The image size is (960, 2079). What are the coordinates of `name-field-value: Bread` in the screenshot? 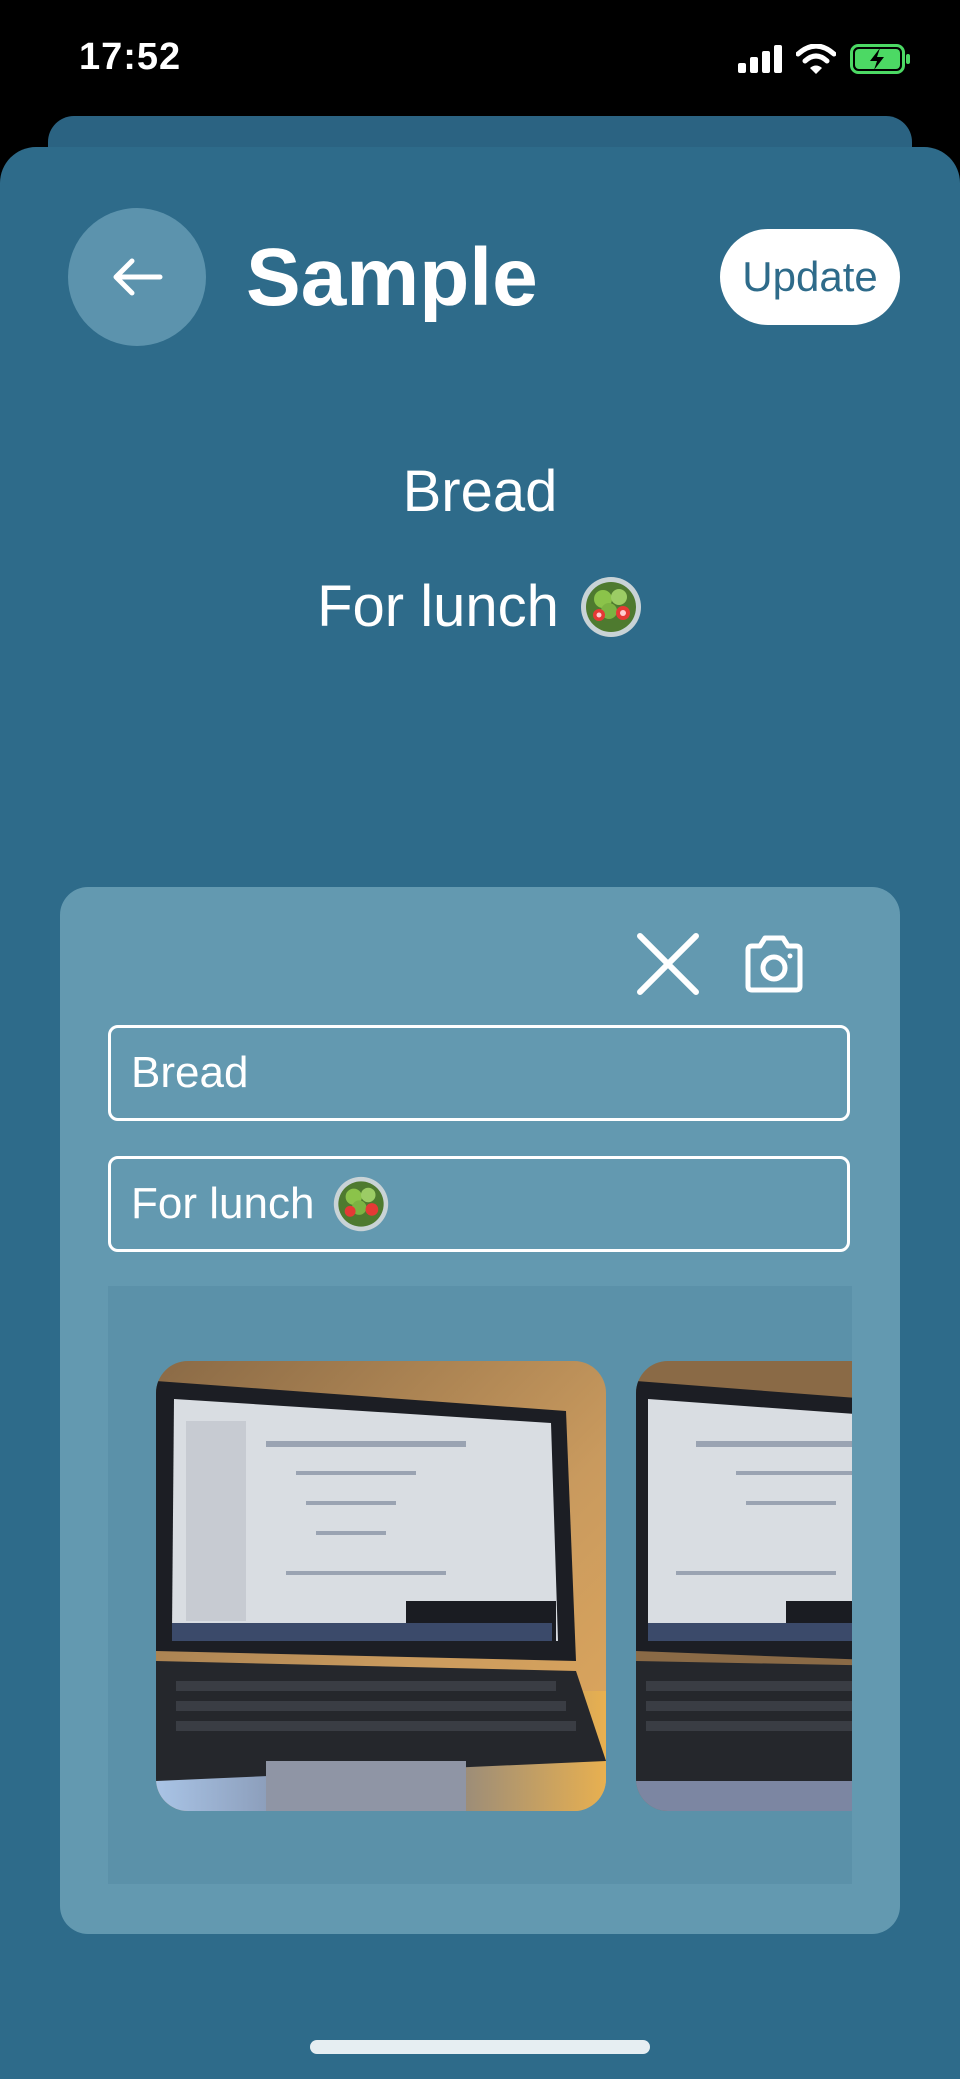 It's located at (190, 1072).